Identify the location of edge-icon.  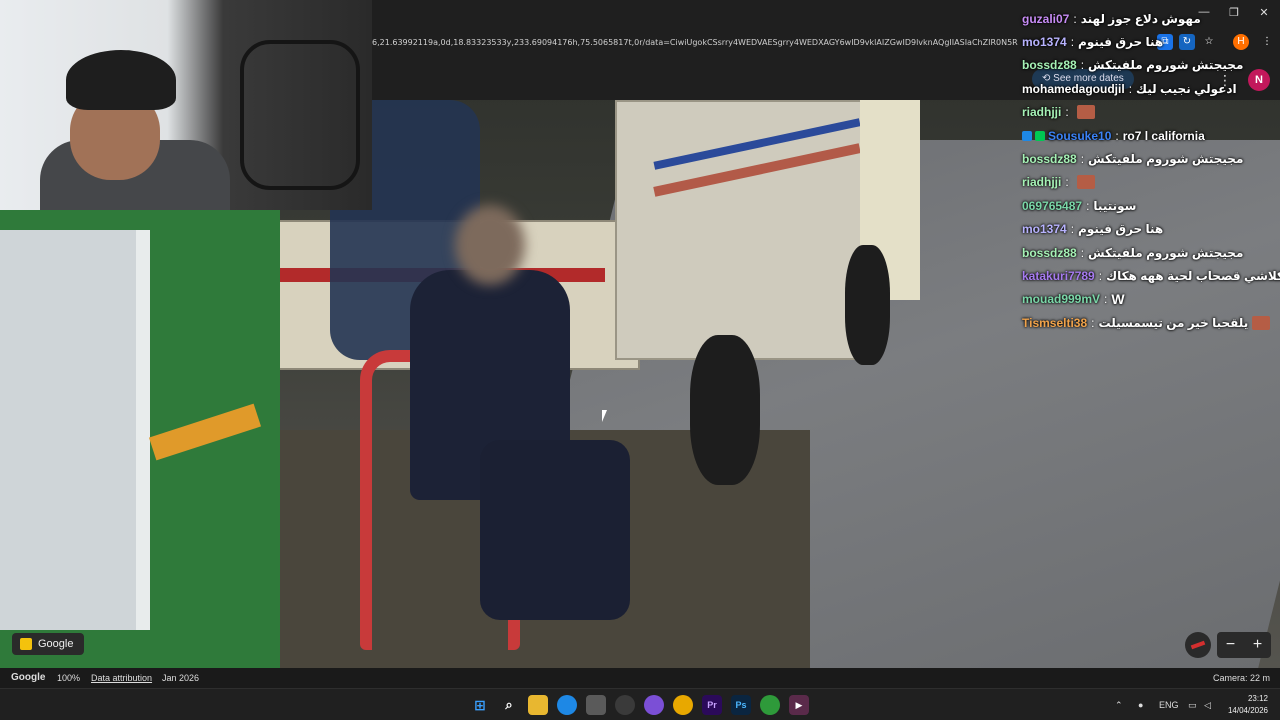
(567, 705).